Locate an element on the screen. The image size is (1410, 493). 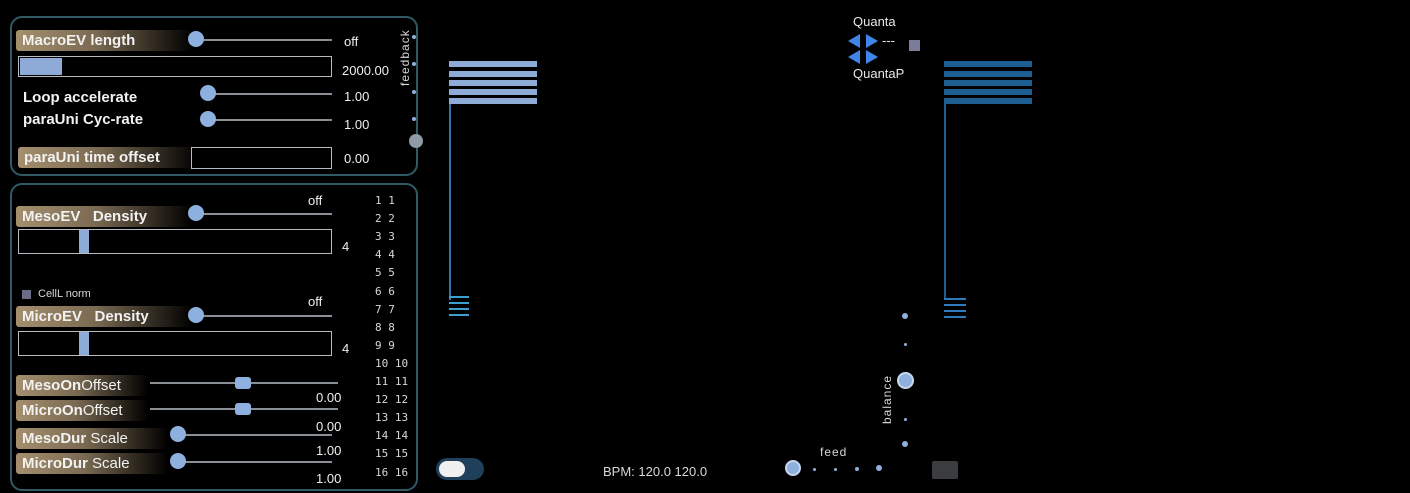
cyc-rate-label-b: Cyc-rate is located at coordinates (113, 119).